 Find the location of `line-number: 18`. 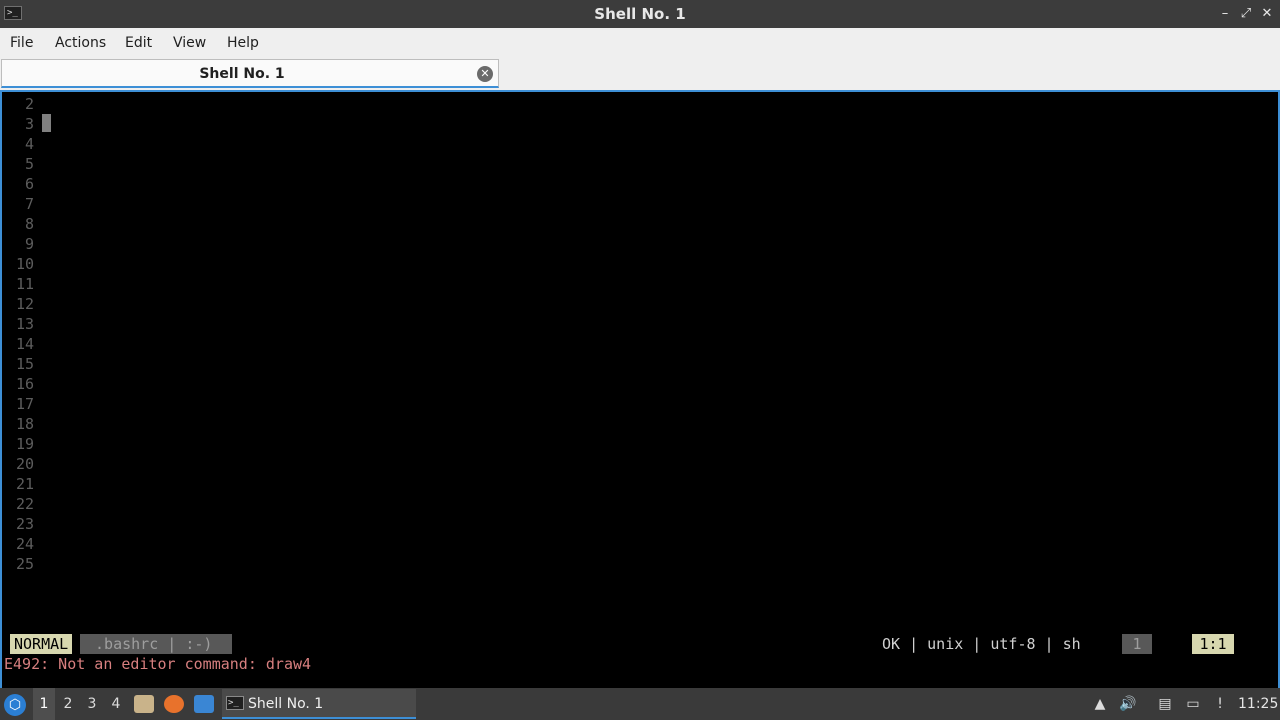

line-number: 18 is located at coordinates (24, 424).